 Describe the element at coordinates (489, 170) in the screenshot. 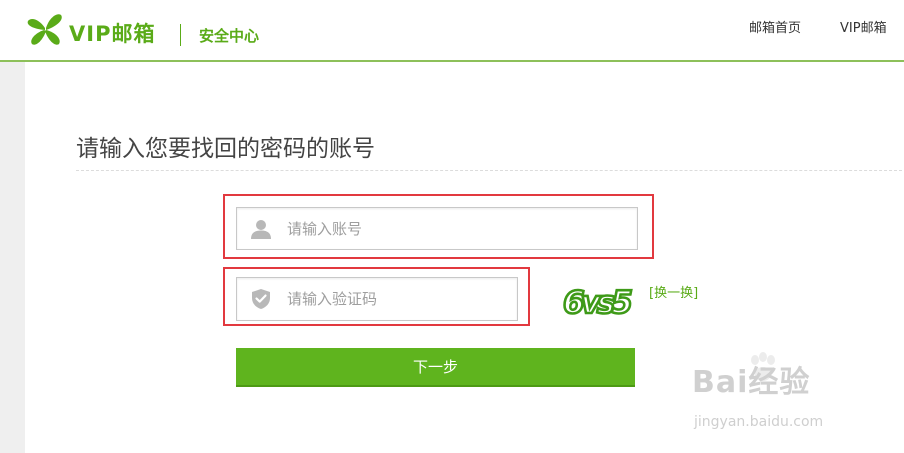

I see `dashed-divider` at that location.